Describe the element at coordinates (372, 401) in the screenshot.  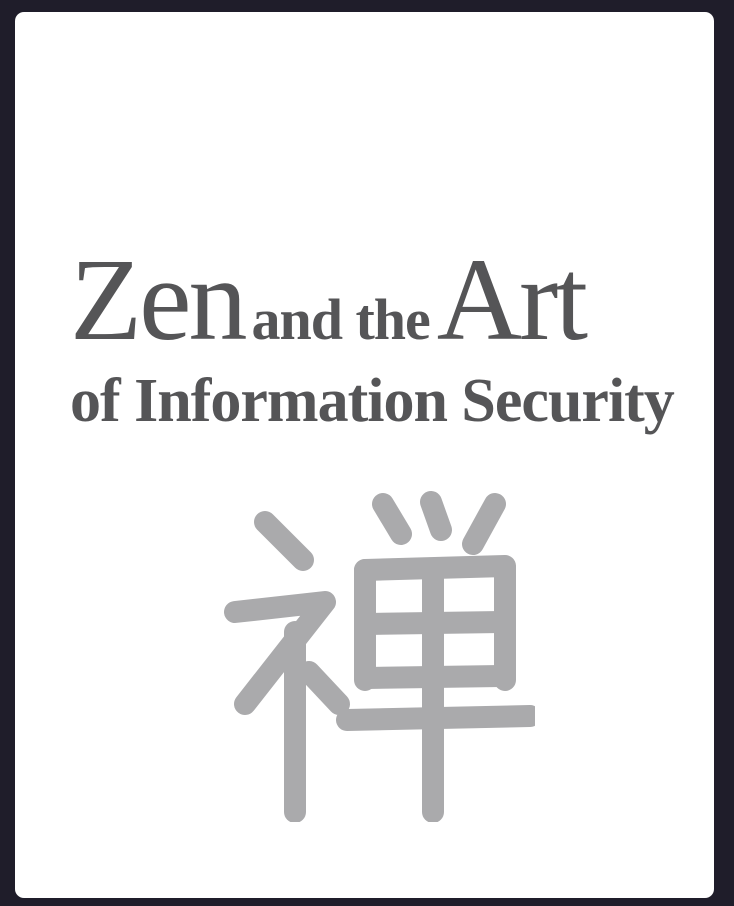
I see `book-subtitle: of Information Security` at that location.